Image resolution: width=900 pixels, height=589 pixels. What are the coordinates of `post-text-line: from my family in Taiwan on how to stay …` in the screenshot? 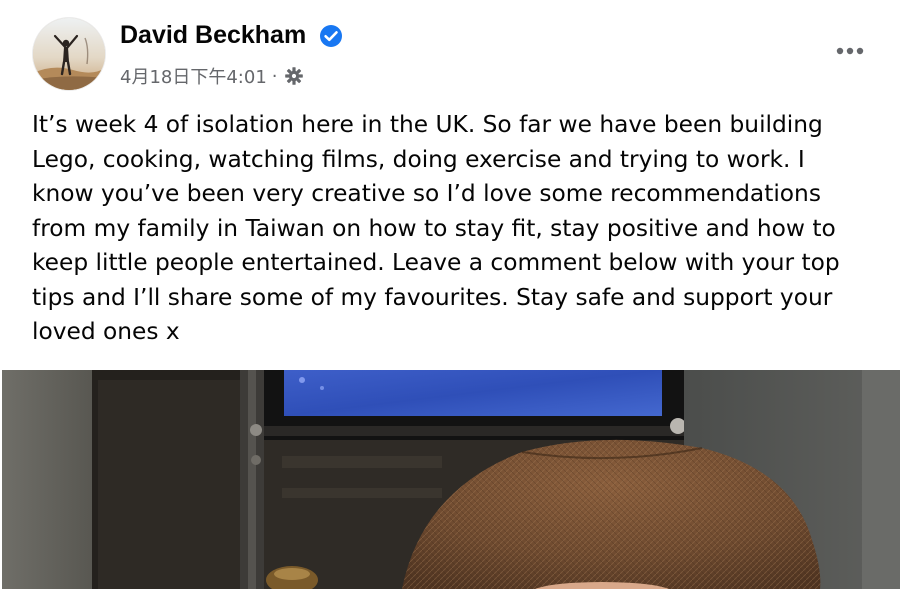 It's located at (434, 228).